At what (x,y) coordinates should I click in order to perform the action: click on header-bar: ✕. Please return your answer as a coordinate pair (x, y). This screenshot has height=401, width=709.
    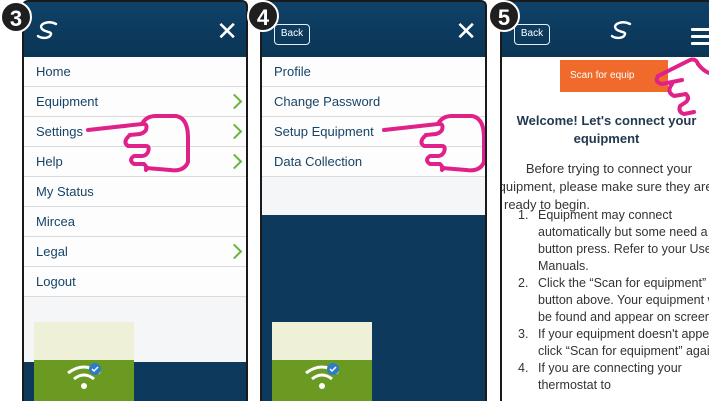
    Looking at the image, I should click on (135, 29).